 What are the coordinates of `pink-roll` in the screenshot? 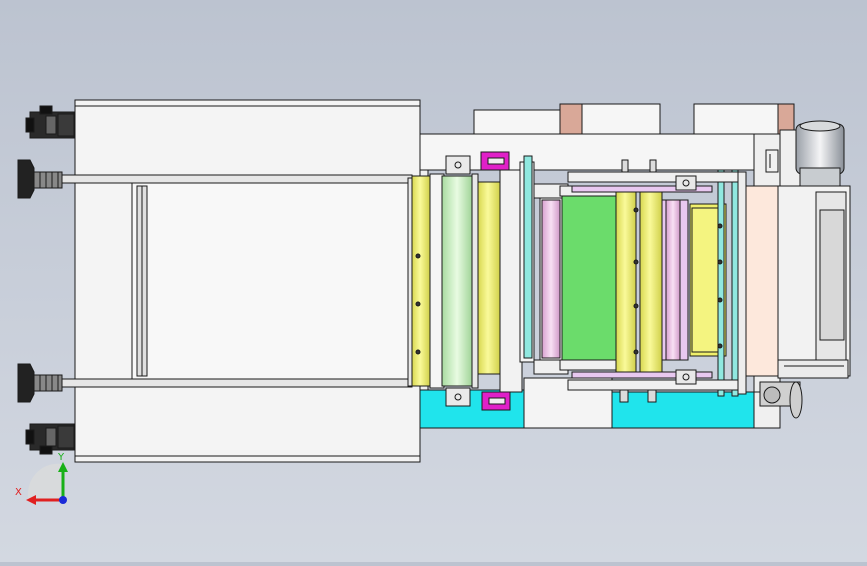 It's located at (551, 279).